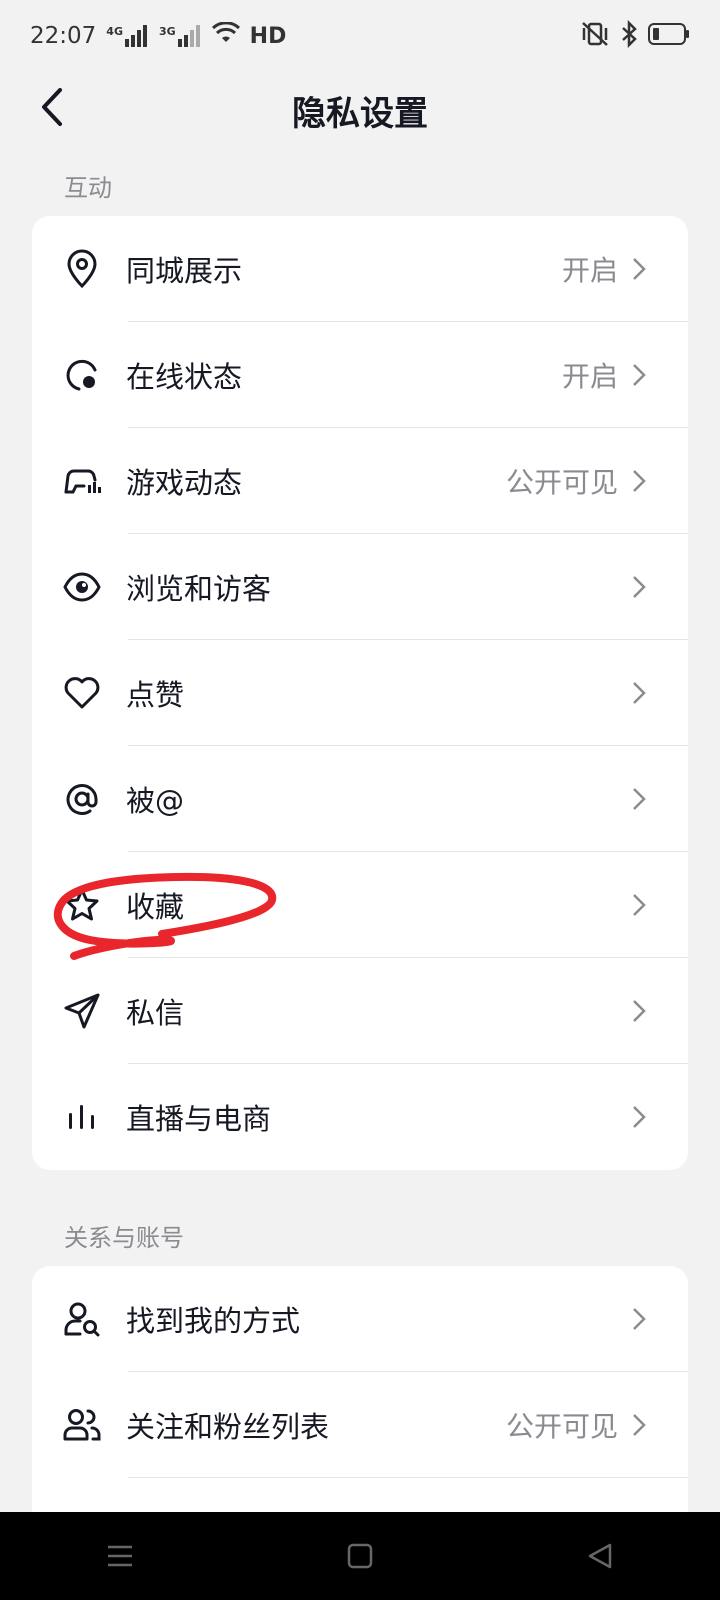  Describe the element at coordinates (360, 375) in the screenshot. I see `setting-row-online-status: 在线状态 开启` at that location.